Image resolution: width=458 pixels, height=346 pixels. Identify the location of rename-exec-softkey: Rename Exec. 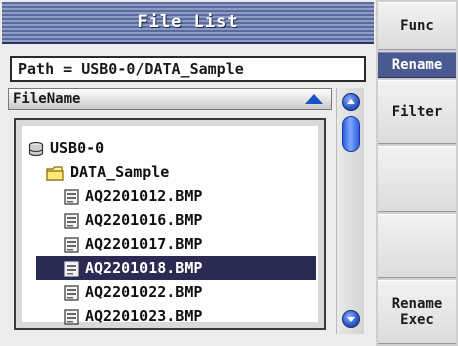
(417, 312).